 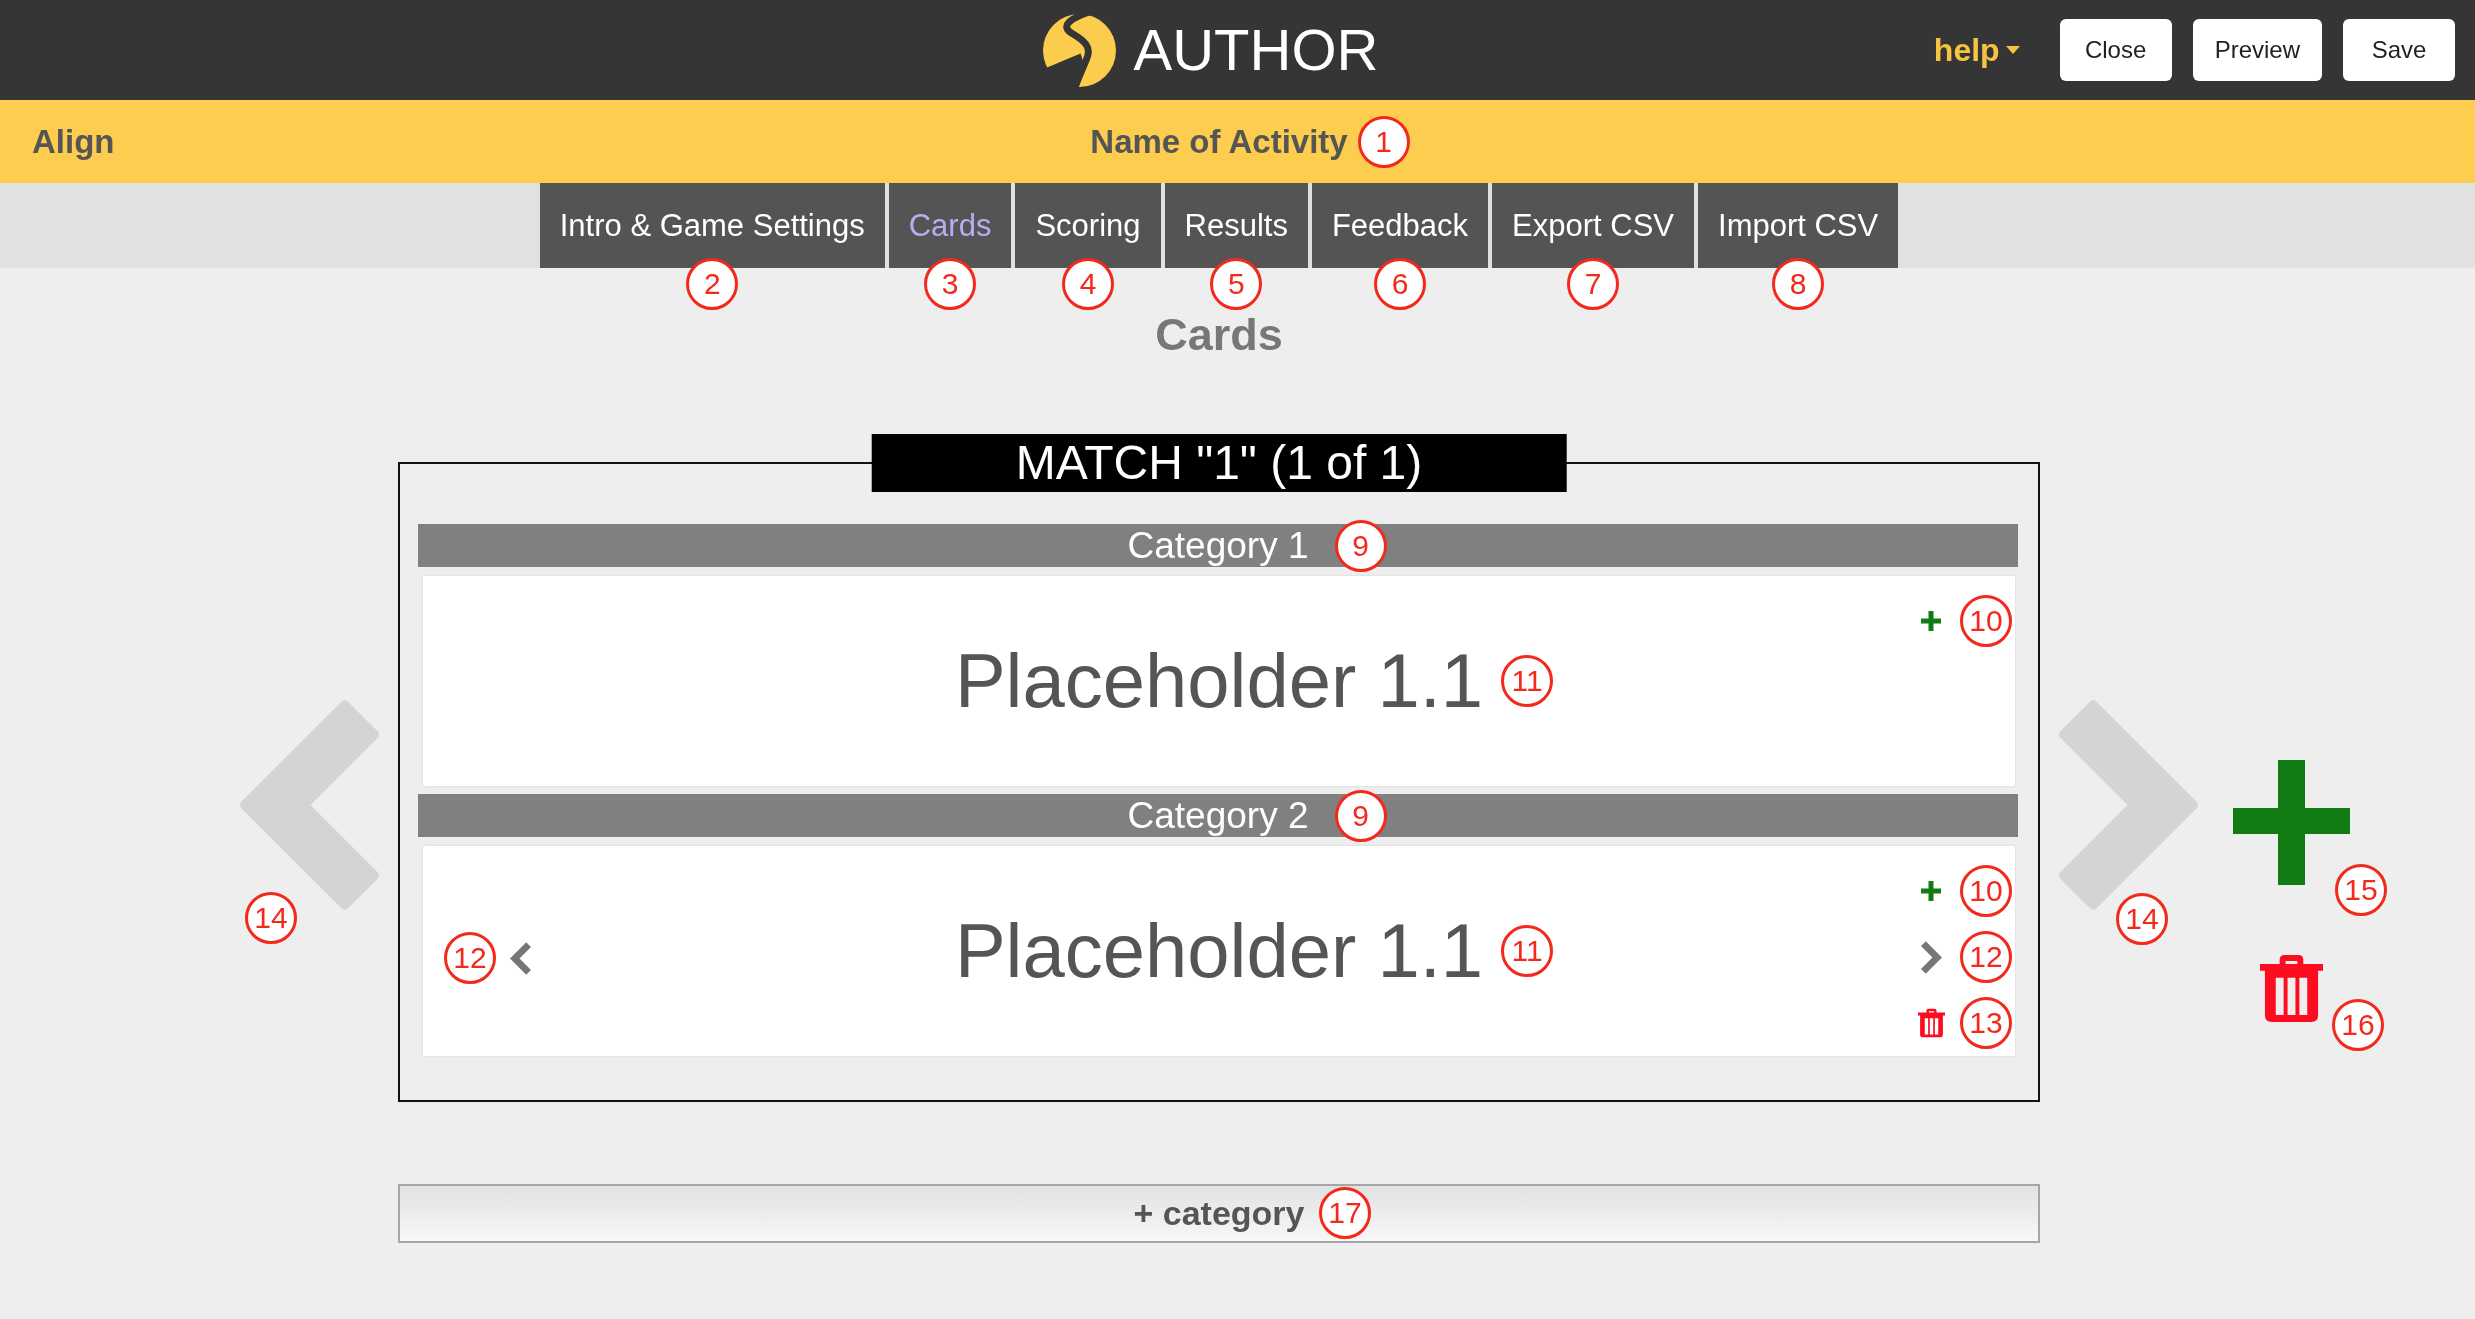 I want to click on match-title: MATCH "1" (1 of 1), so click(x=1219, y=463).